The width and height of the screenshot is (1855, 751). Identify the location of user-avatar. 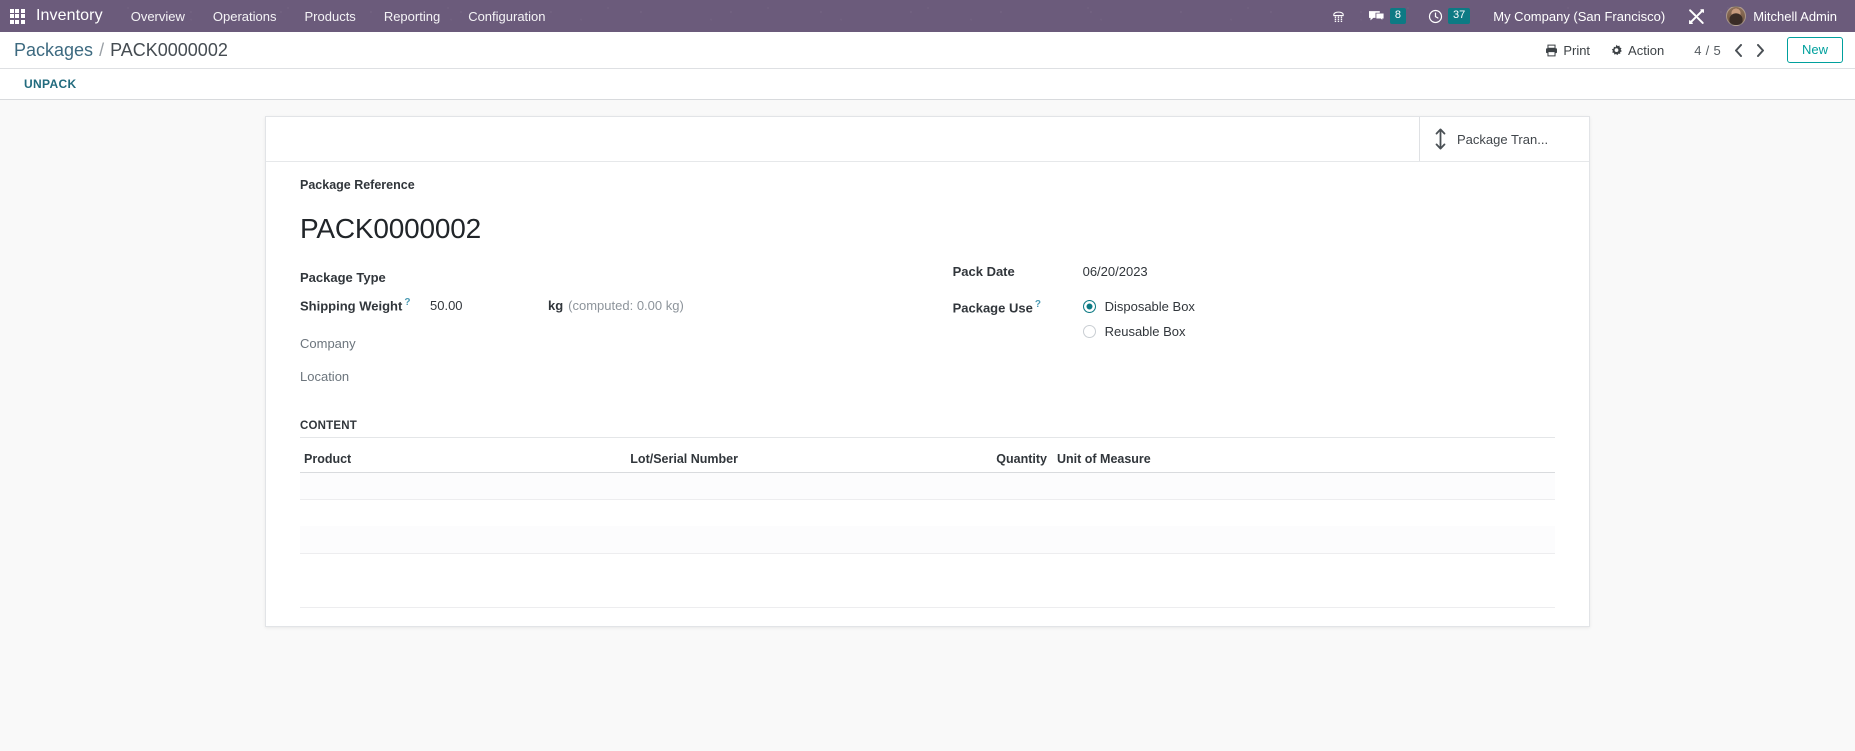
(1736, 16).